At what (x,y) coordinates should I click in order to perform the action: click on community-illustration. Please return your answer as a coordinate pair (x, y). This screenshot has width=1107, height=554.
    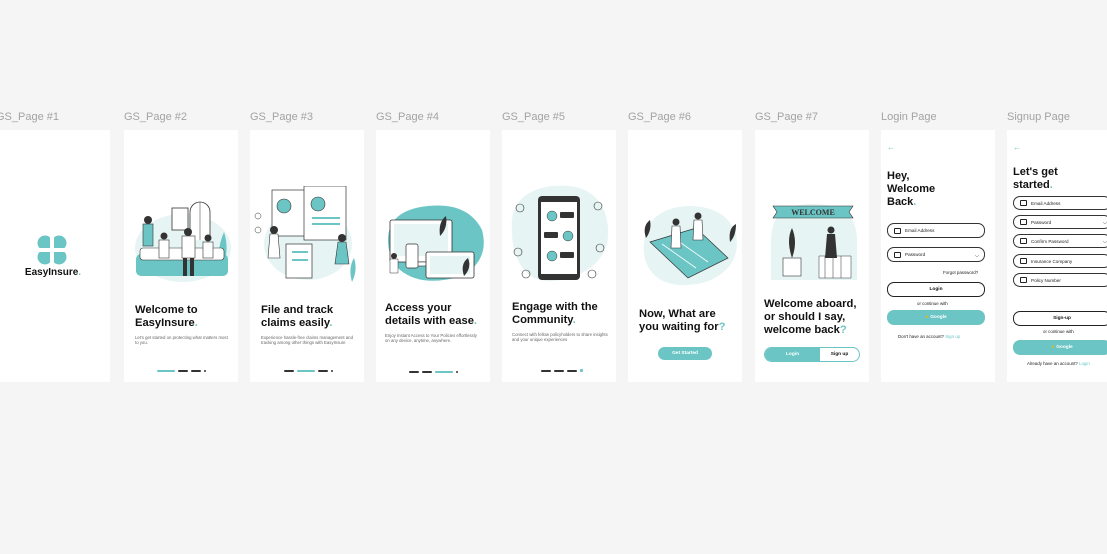
    Looking at the image, I should click on (560, 233).